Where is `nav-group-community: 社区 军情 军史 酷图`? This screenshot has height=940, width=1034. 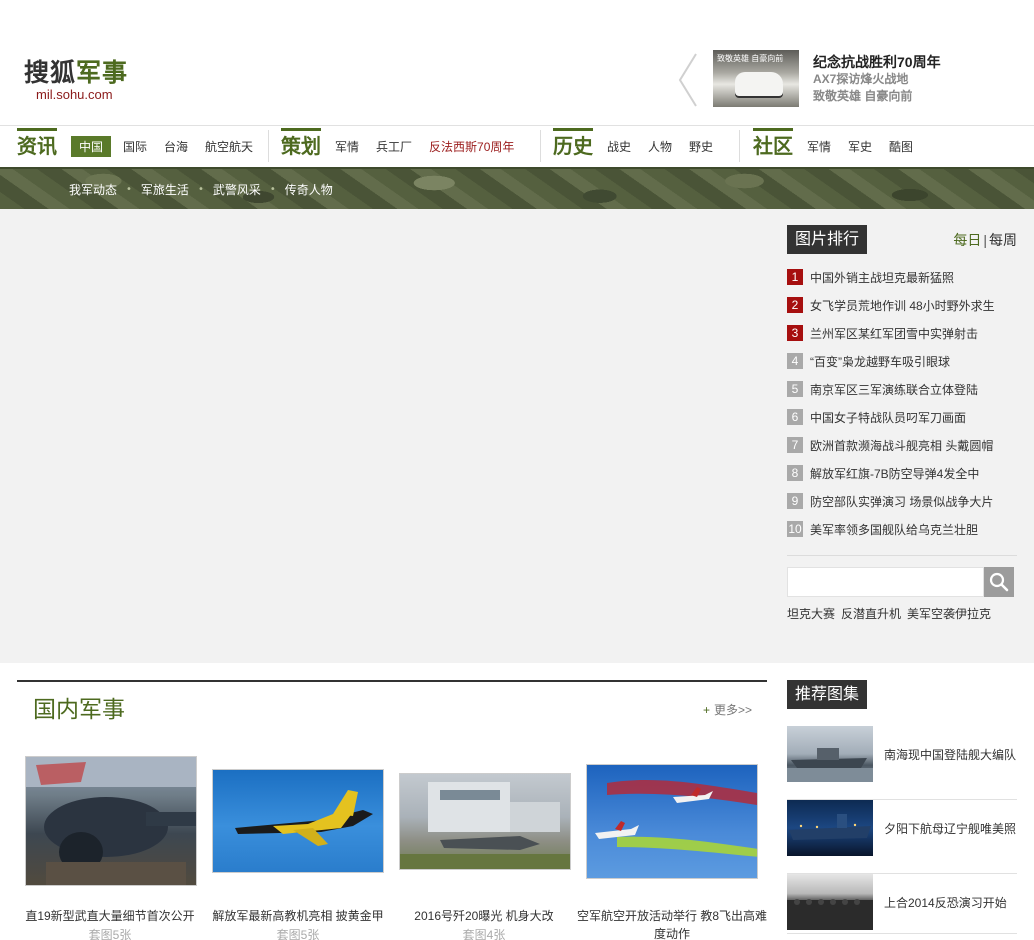 nav-group-community: 社区 军情 军史 酷图 is located at coordinates (841, 146).